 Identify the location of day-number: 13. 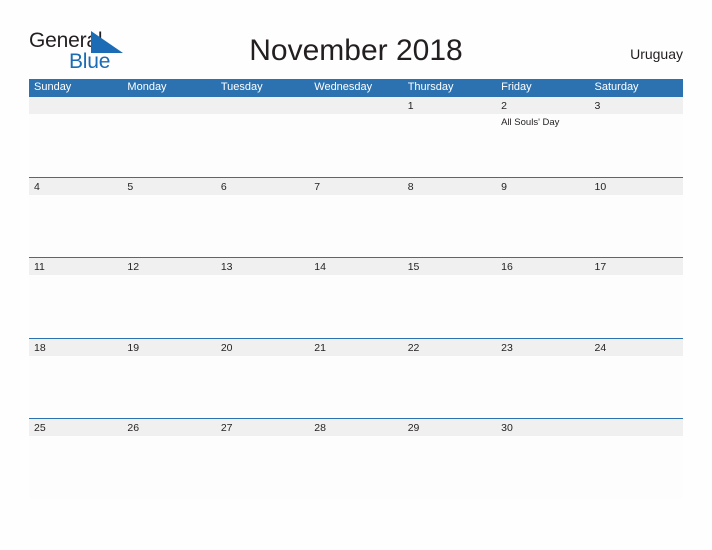
(226, 267).